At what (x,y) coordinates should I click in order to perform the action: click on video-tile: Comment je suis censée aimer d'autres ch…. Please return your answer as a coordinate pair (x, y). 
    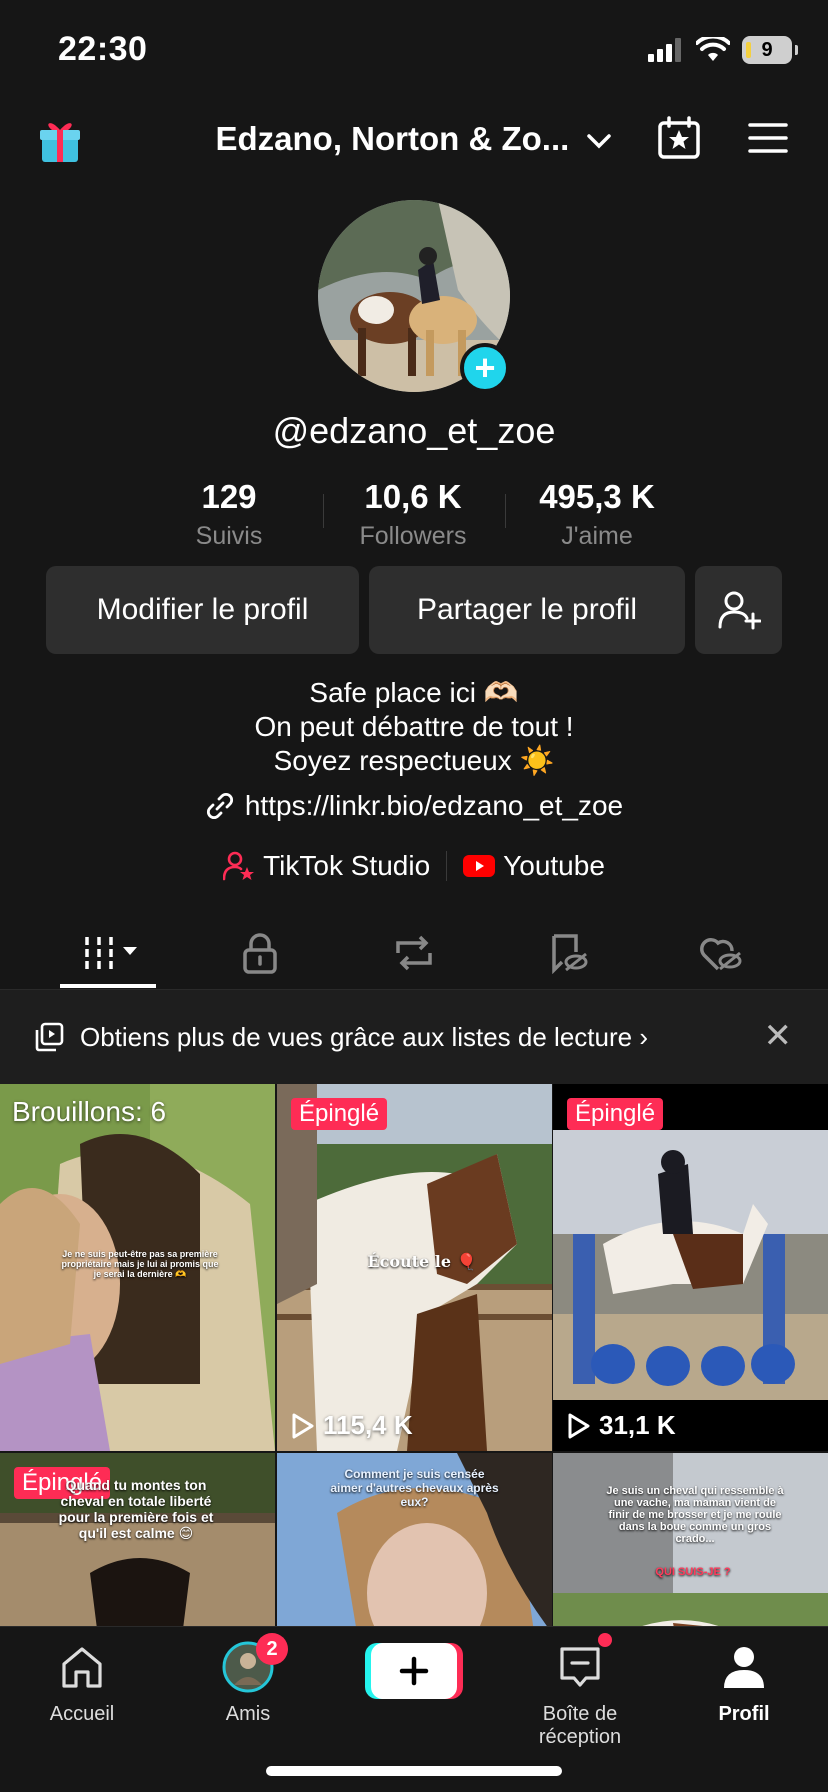
    Looking at the image, I should click on (414, 1539).